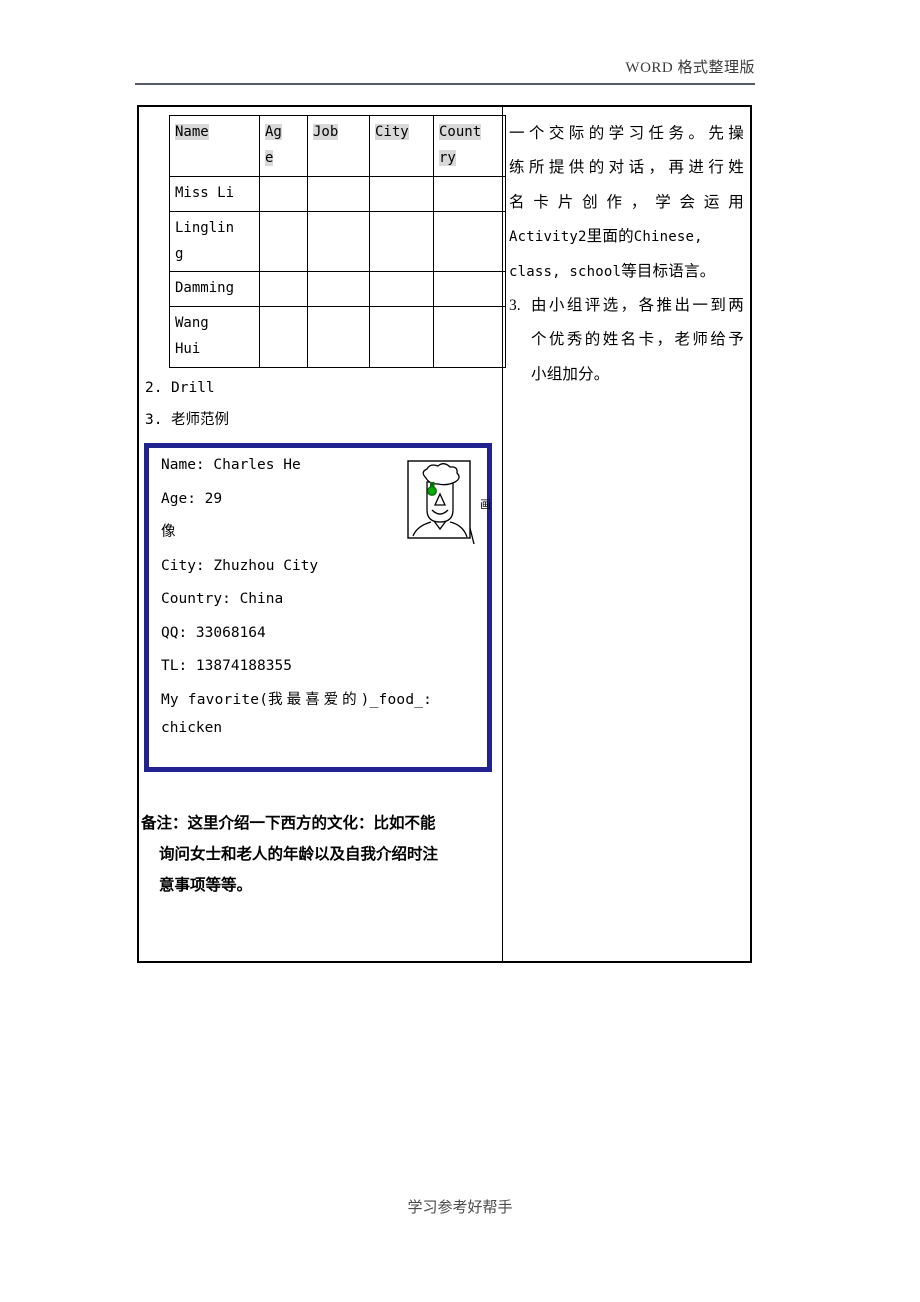  I want to click on right-par1-line4: Activity2里面的Chinese,, so click(626, 237).